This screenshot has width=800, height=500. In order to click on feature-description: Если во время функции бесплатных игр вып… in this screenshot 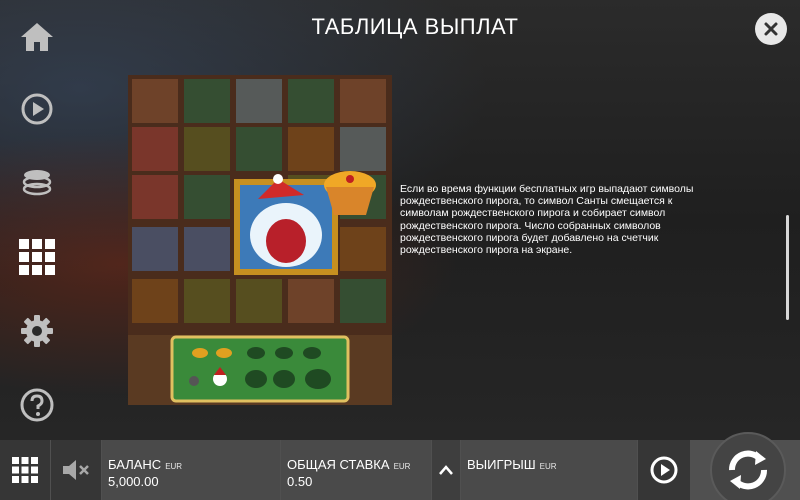, I will do `click(547, 220)`.